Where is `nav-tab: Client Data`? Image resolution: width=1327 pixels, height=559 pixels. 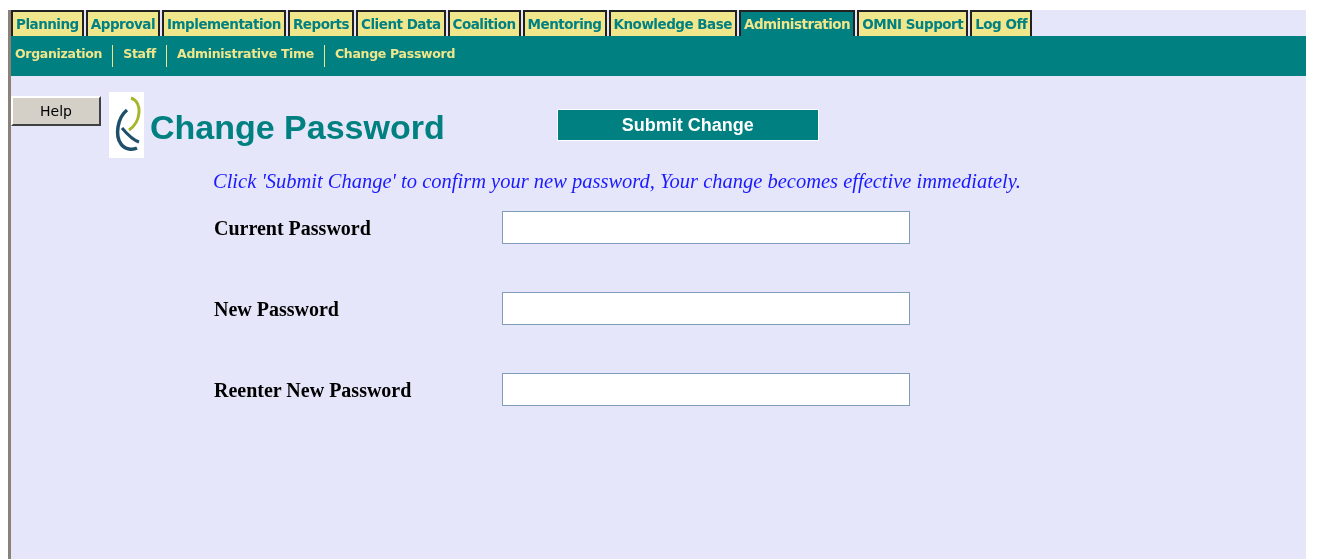
nav-tab: Client Data is located at coordinates (401, 23).